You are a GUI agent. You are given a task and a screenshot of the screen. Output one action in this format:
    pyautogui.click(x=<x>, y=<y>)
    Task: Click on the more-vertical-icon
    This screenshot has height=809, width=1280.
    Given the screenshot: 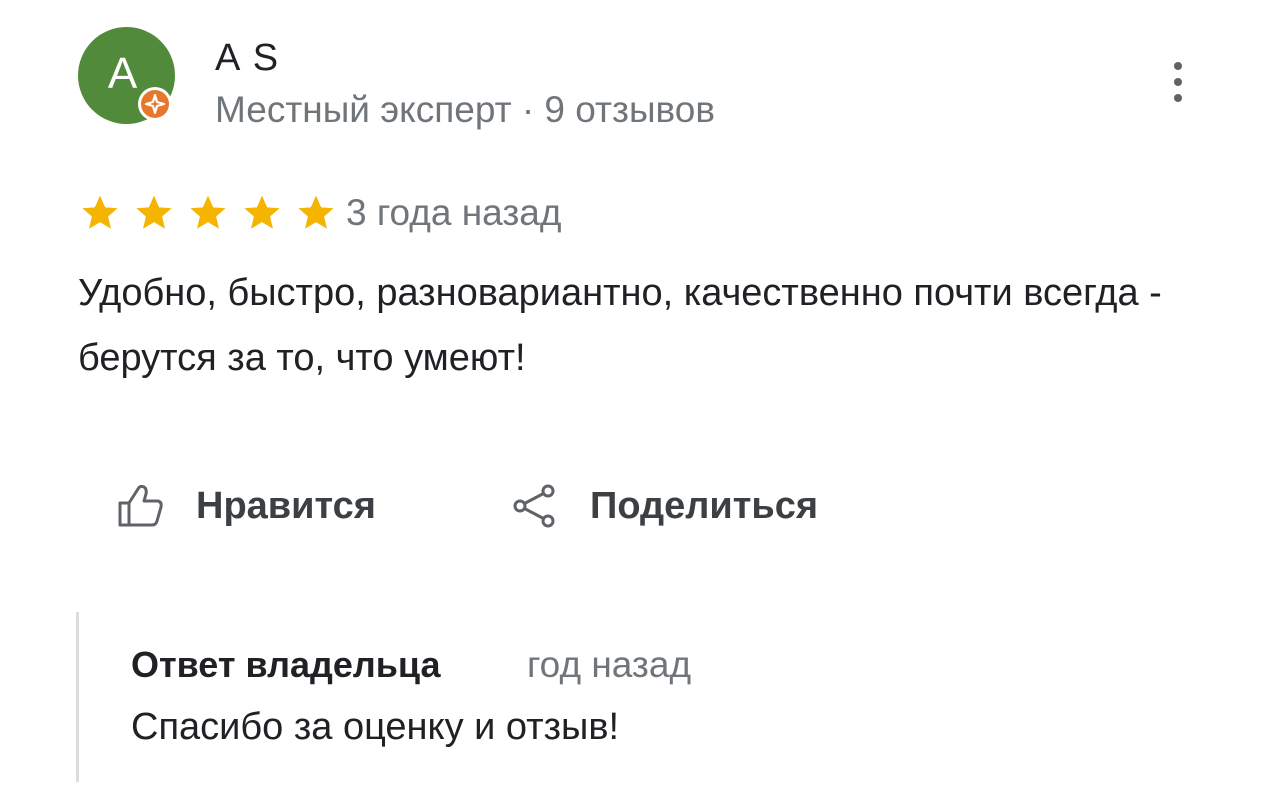 What is the action you would take?
    pyautogui.click(x=1178, y=66)
    